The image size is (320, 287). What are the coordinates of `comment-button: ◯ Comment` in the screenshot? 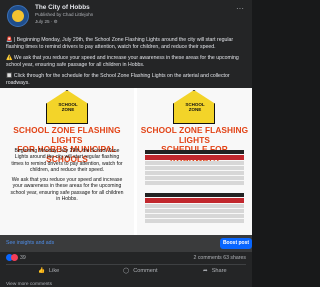 It's located at (140, 271).